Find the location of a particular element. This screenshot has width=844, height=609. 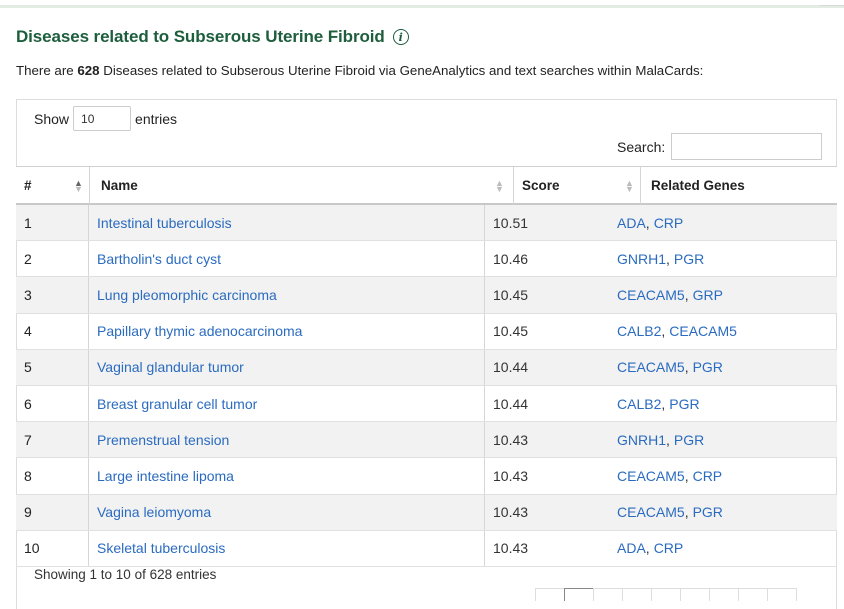

top-right-divider is located at coordinates (831, 3).